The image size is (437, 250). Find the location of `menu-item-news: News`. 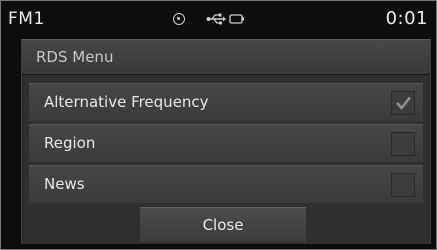

menu-item-news: News is located at coordinates (226, 184).